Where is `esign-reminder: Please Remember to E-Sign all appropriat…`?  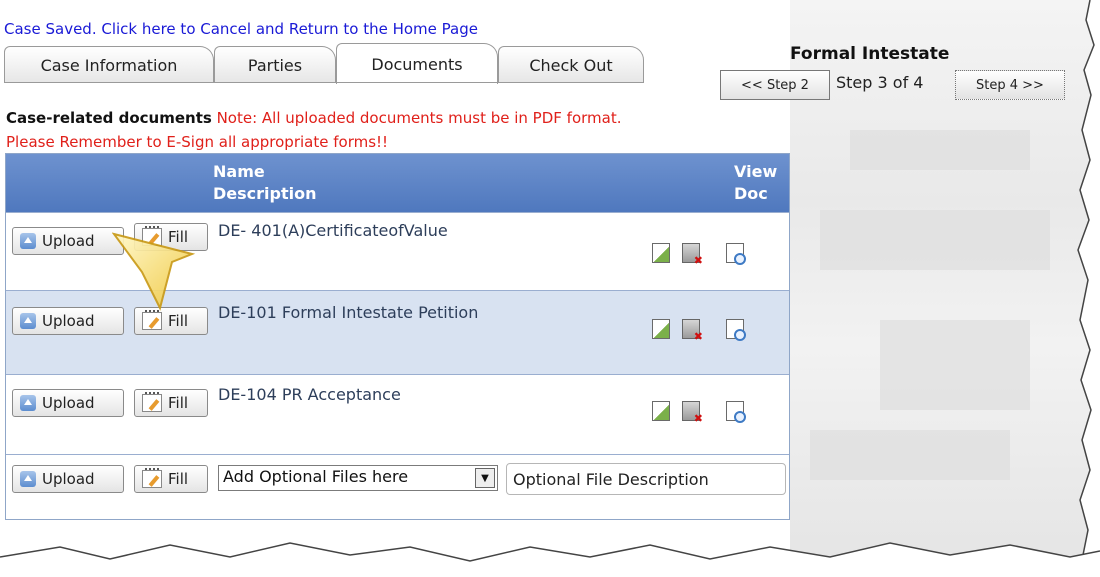 esign-reminder: Please Remember to E-Sign all appropriat… is located at coordinates (197, 142).